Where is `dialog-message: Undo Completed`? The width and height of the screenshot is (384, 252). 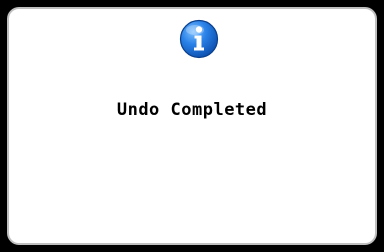 dialog-message: Undo Completed is located at coordinates (192, 110).